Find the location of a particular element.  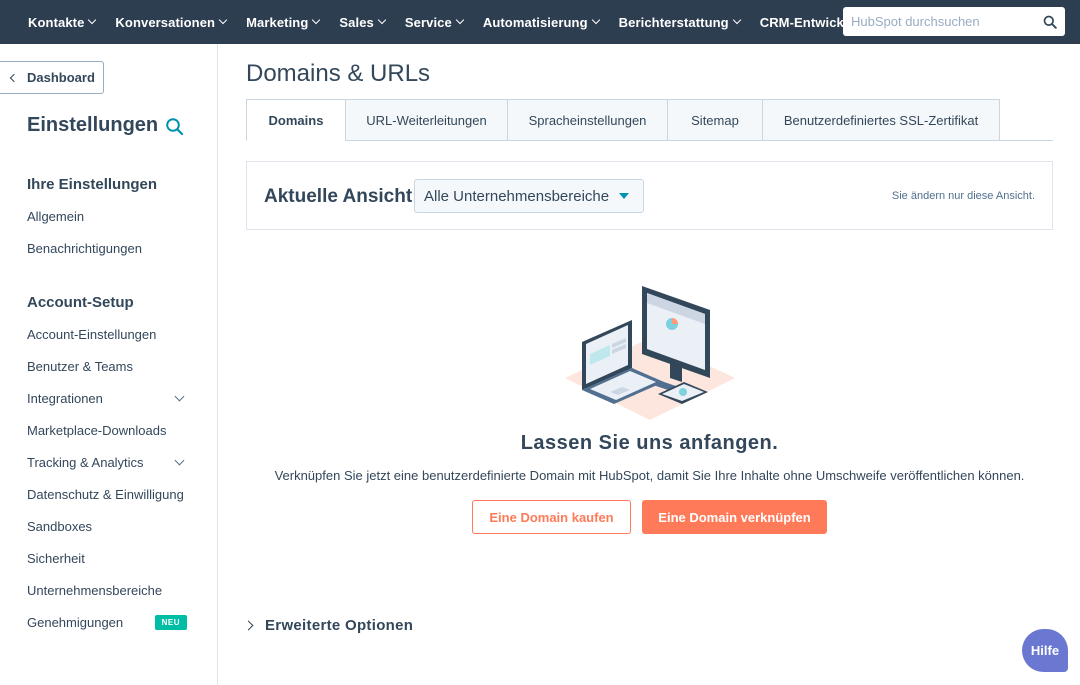

sidebar-item-label: Benachrichtigungen is located at coordinates (84, 248).